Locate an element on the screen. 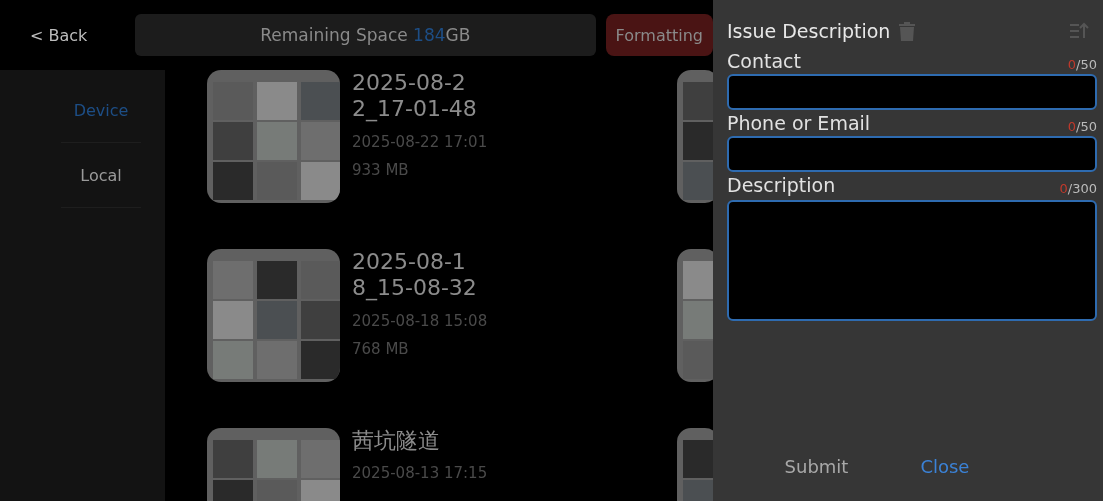  file-name: 2025-08-2 2_17-01-48 is located at coordinates (415, 96).